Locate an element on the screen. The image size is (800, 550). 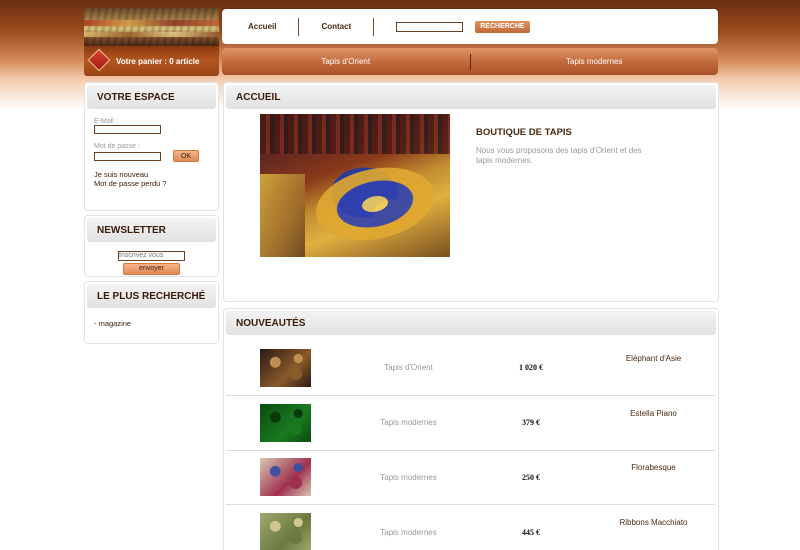
product-row: Tapis modernes 250 € Florabesque is located at coordinates (470, 478).